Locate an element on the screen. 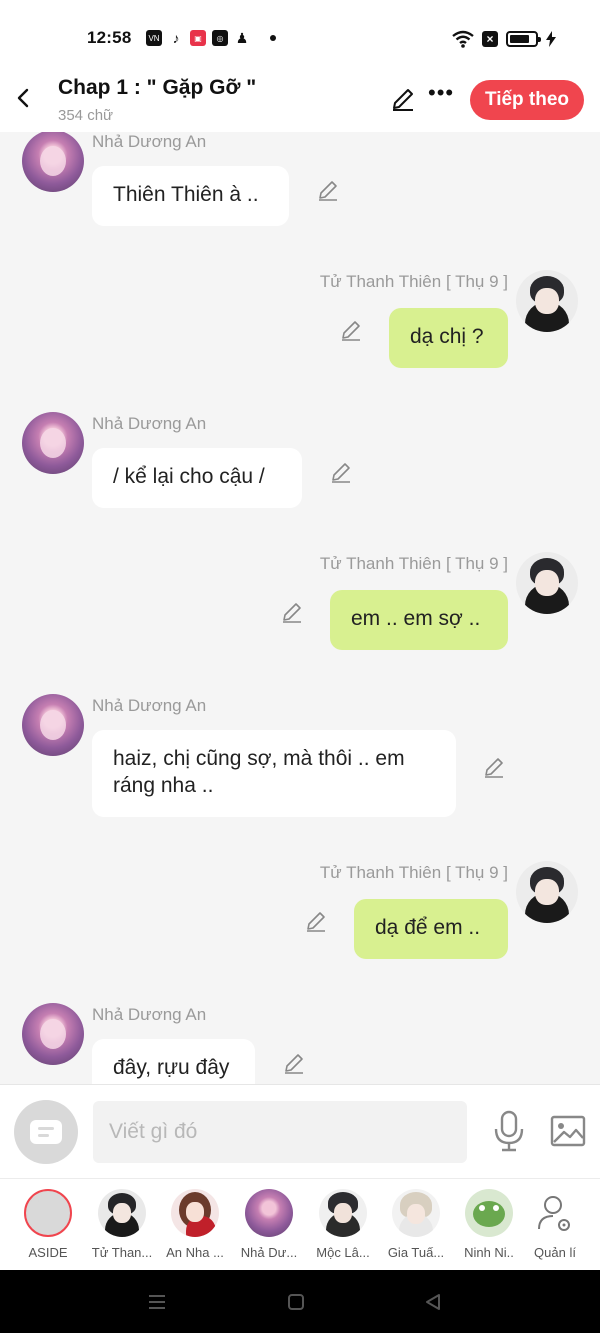 The image size is (600, 1333). message-bubble: dạ để em .. is located at coordinates (431, 929).